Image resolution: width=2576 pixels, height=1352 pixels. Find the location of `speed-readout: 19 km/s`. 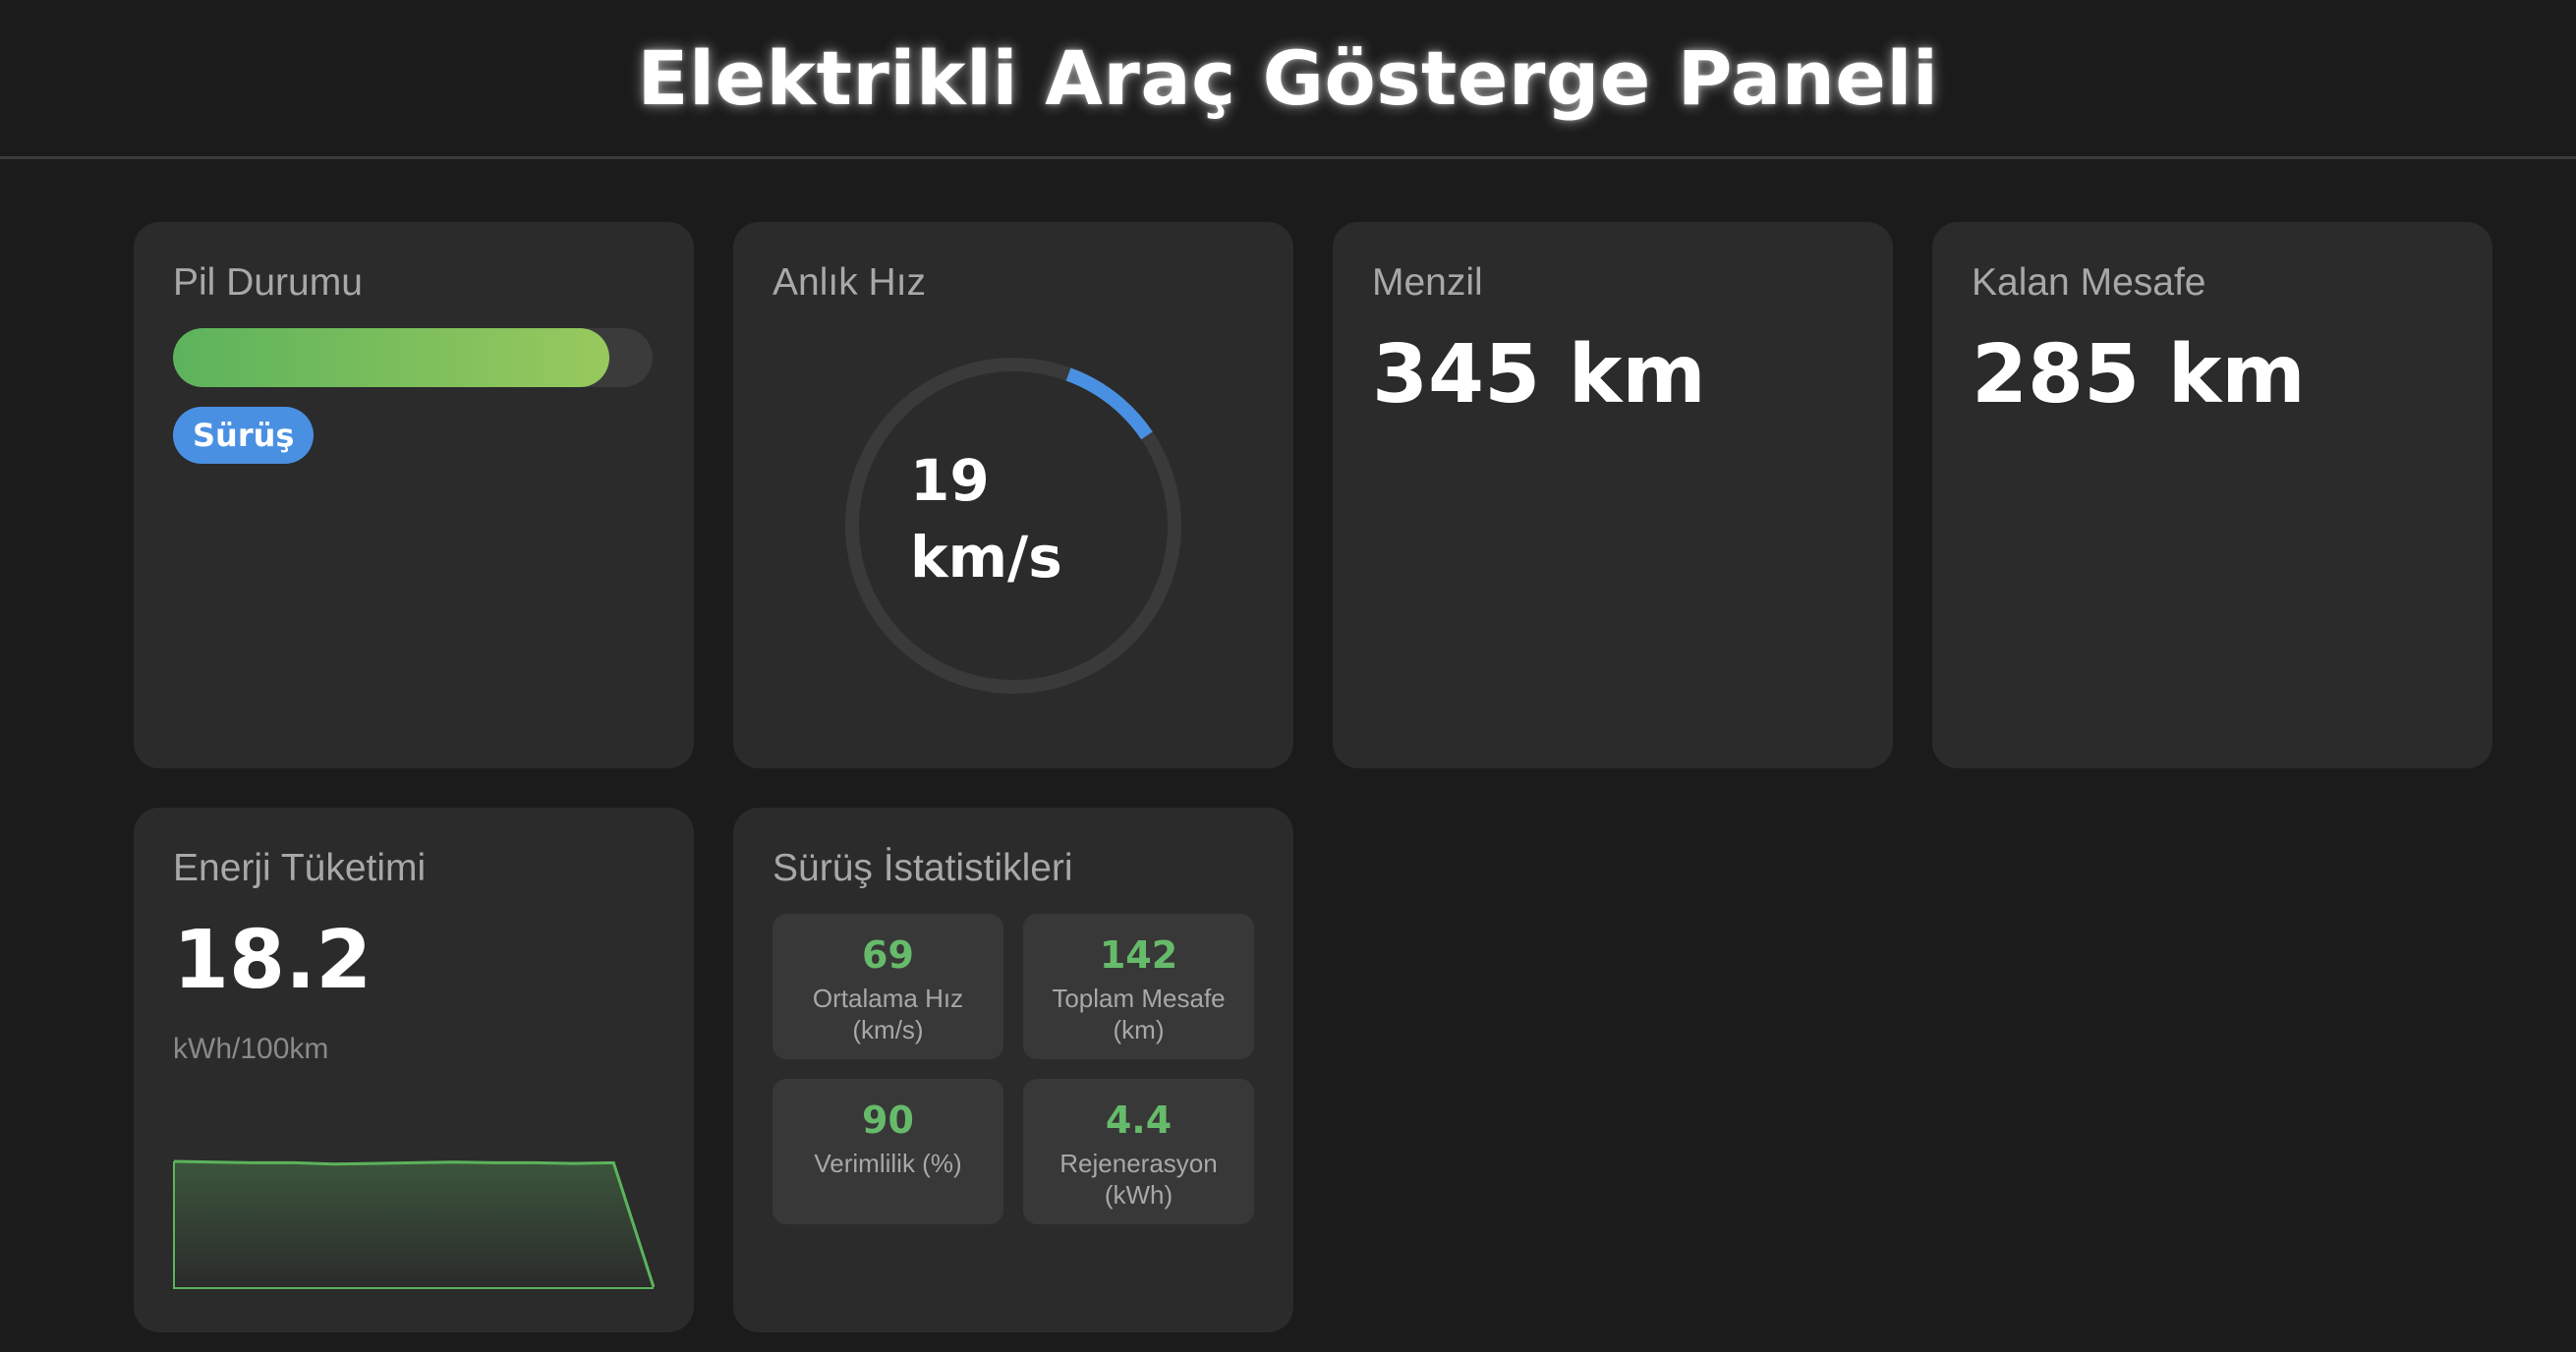

speed-readout: 19 km/s is located at coordinates (986, 518).